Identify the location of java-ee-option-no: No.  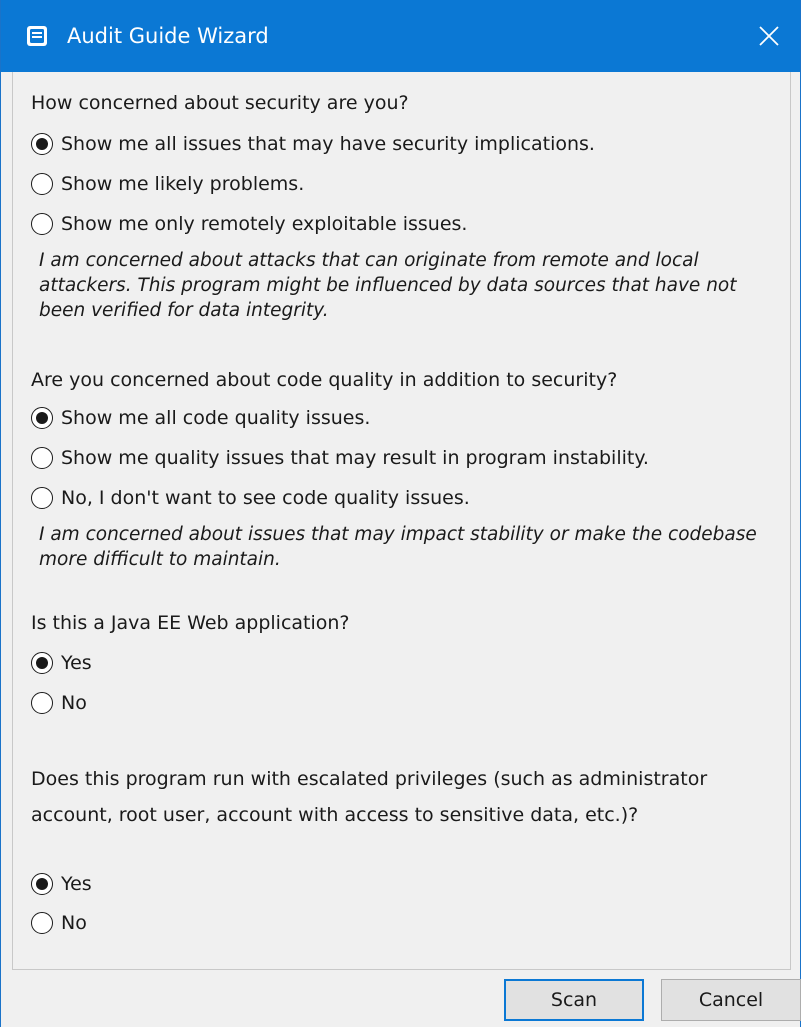
(59, 703).